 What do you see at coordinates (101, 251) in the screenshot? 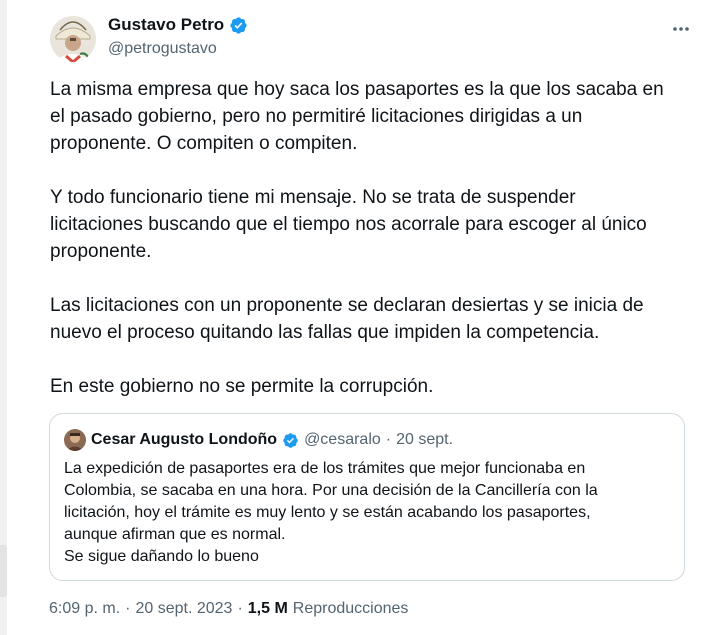
I see `tweet-line: proponente.` at bounding box center [101, 251].